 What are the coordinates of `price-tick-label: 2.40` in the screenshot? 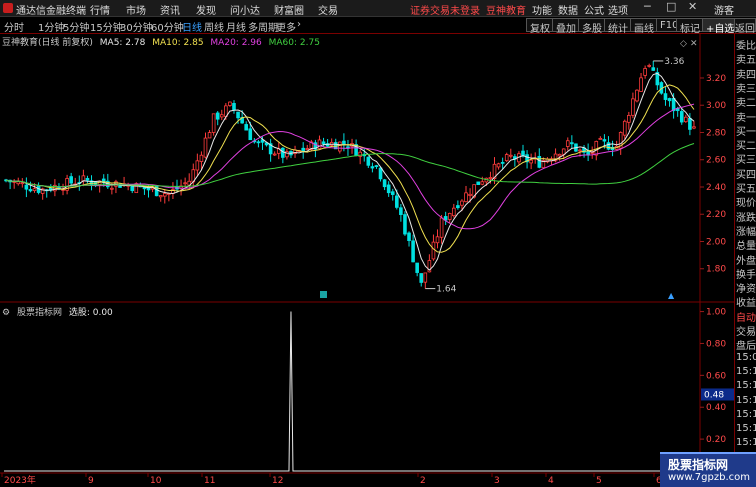 It's located at (716, 188).